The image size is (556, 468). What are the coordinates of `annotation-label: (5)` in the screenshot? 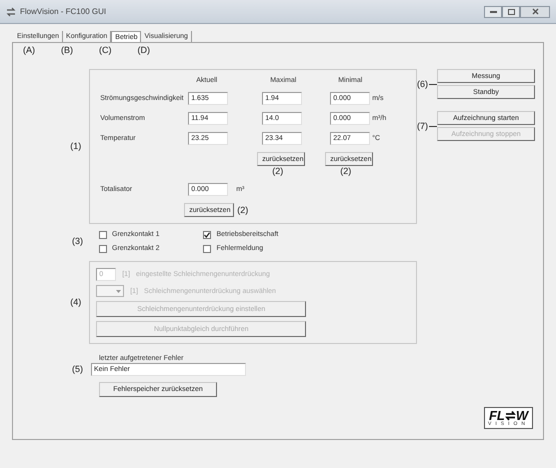 It's located at (77, 369).